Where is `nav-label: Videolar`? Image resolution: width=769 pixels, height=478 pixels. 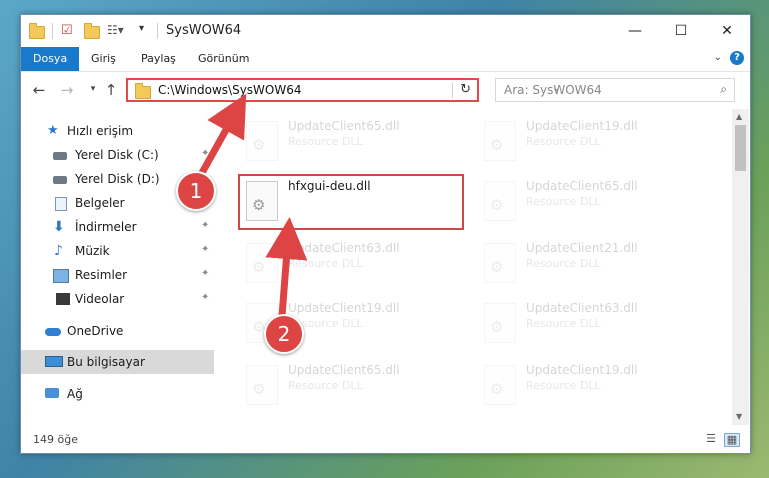
nav-label: Videolar is located at coordinates (100, 299).